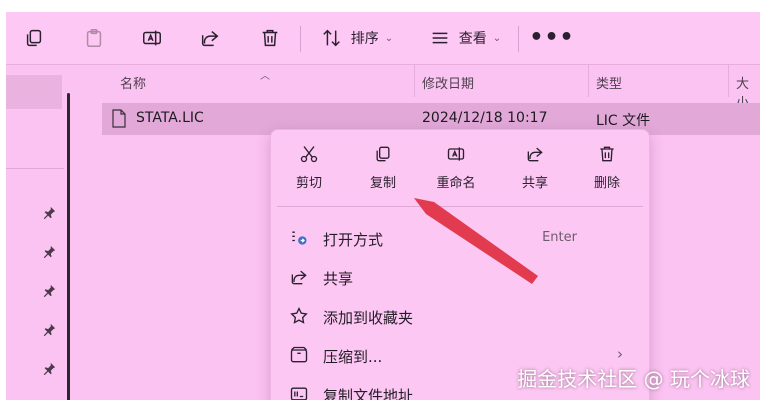 This screenshot has width=766, height=412. What do you see at coordinates (620, 354) in the screenshot?
I see `chevron-right-icon: ›` at bounding box center [620, 354].